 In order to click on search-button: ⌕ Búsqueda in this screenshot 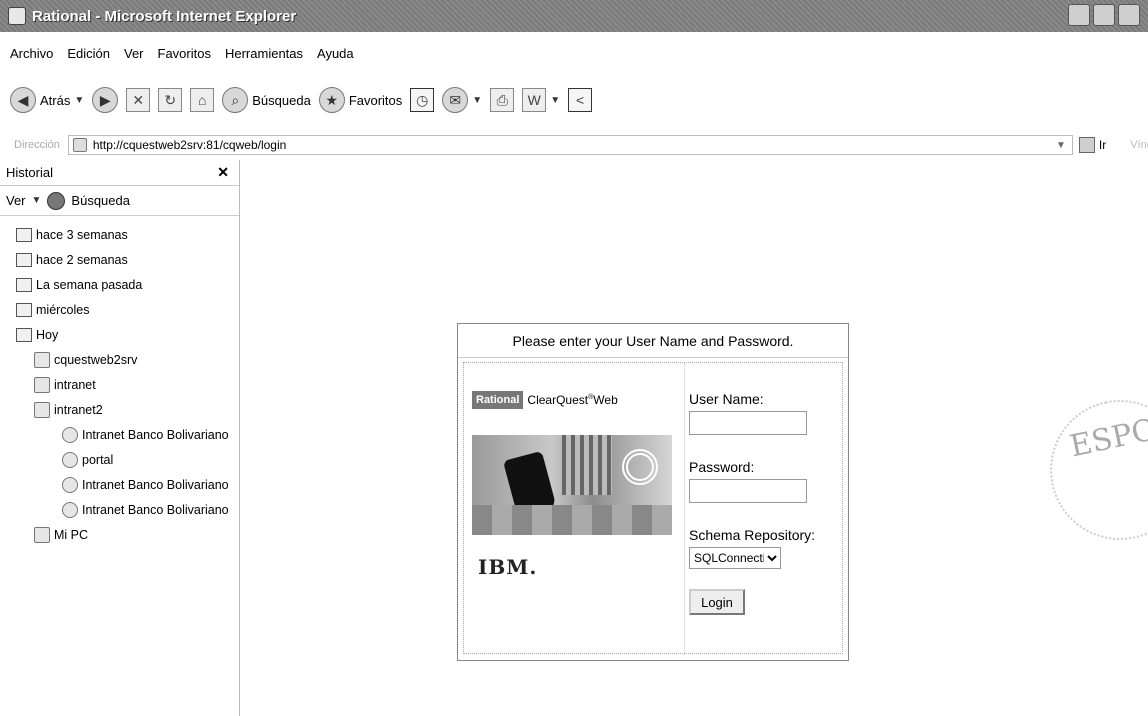, I will do `click(266, 100)`.